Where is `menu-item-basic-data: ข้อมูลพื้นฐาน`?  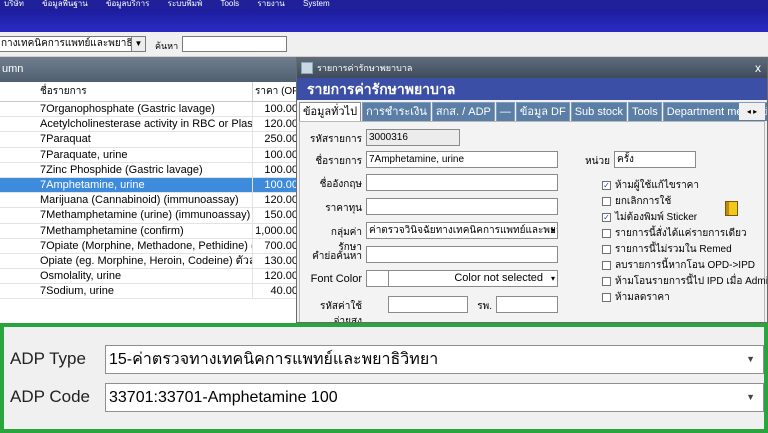 menu-item-basic-data: ข้อมูลพื้นฐาน is located at coordinates (69, 4).